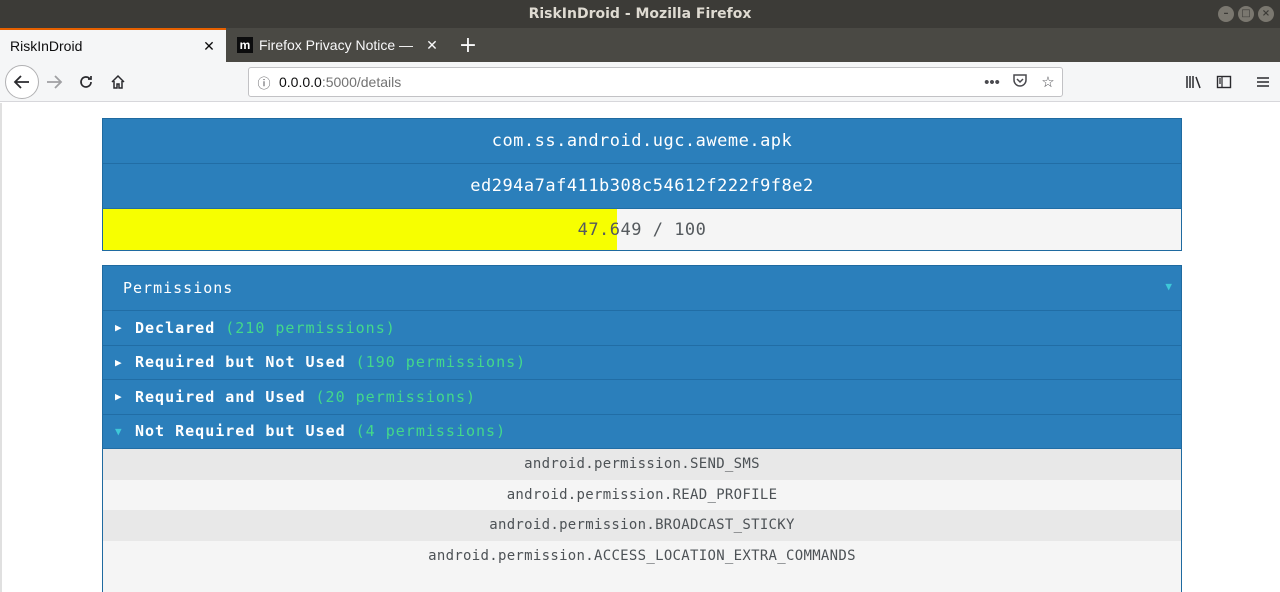  I want to click on minimize-icon: –, so click(1226, 14).